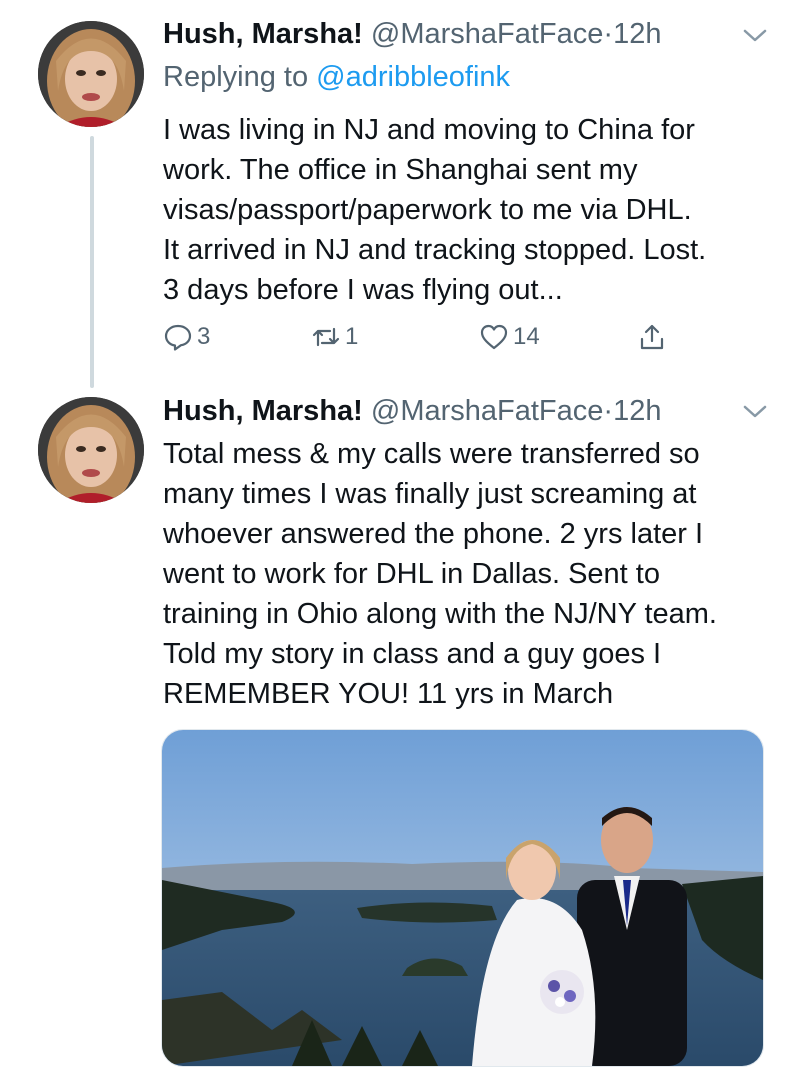 This screenshot has height=1067, width=800. Describe the element at coordinates (423, 342) in the screenshot. I see `tweet-actions: 3 1 14` at that location.